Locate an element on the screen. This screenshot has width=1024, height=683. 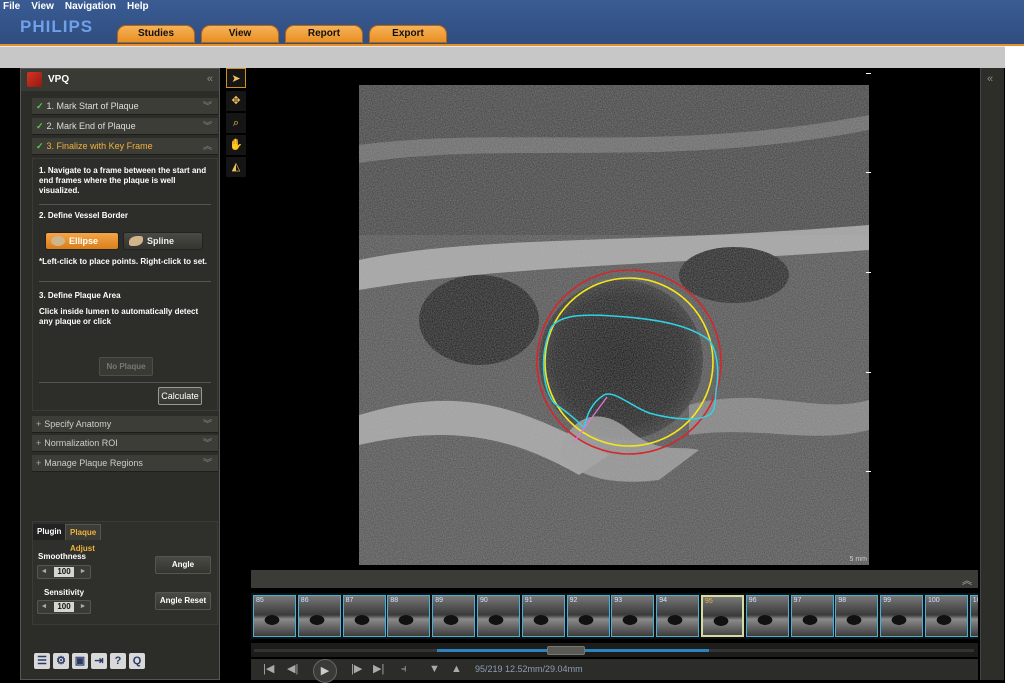
step-label: 2. Mark End of Plaque is located at coordinates (91, 126).